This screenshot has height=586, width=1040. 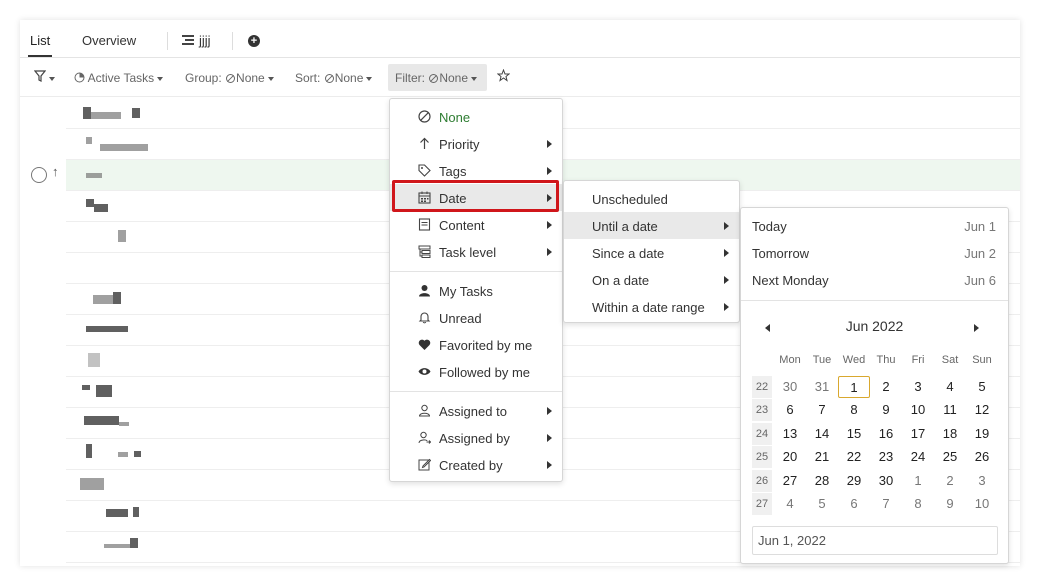 I want to click on calendar-day: 22, so click(x=854, y=457).